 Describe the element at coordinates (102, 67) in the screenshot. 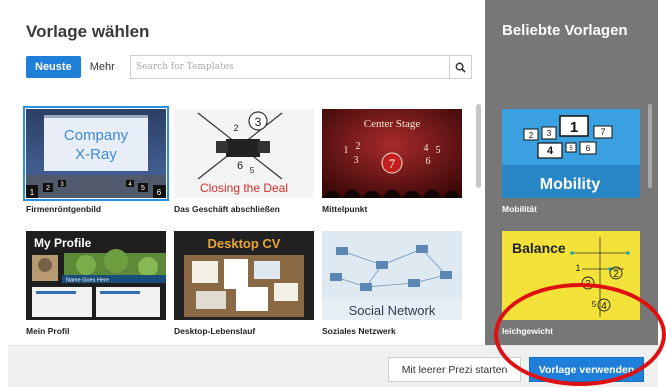

I see `tab-mehr: Mehr` at that location.